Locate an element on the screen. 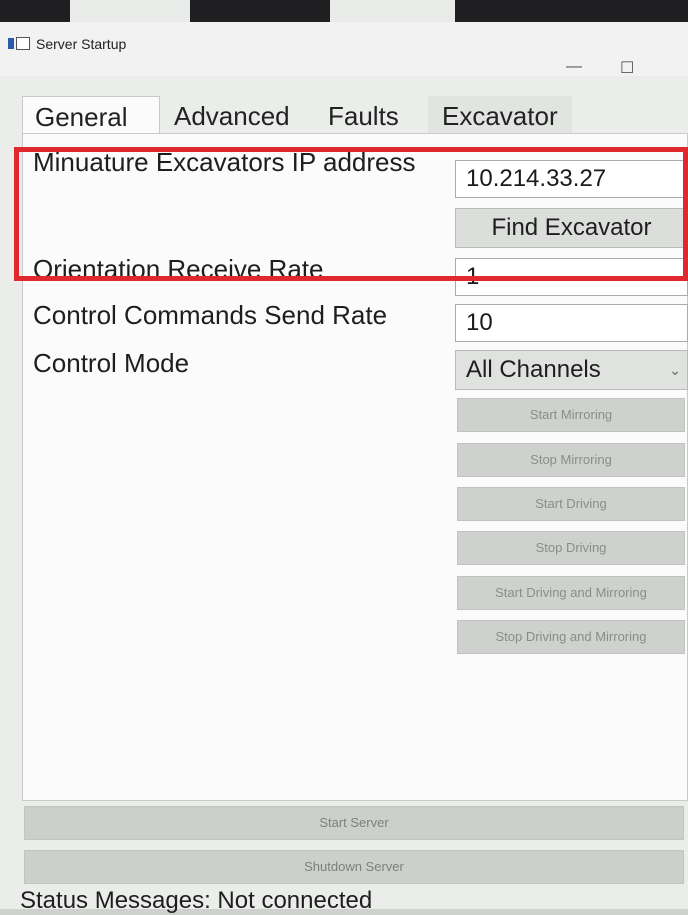  highlight-annotation is located at coordinates (351, 214).